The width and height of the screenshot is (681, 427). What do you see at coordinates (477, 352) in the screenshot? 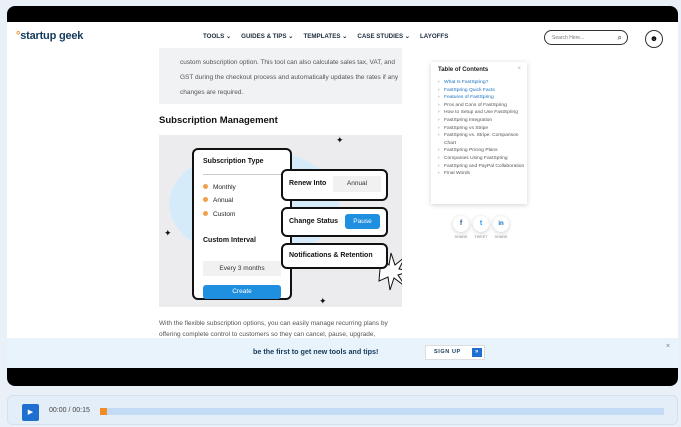
I see `arrow-right-icon: »` at bounding box center [477, 352].